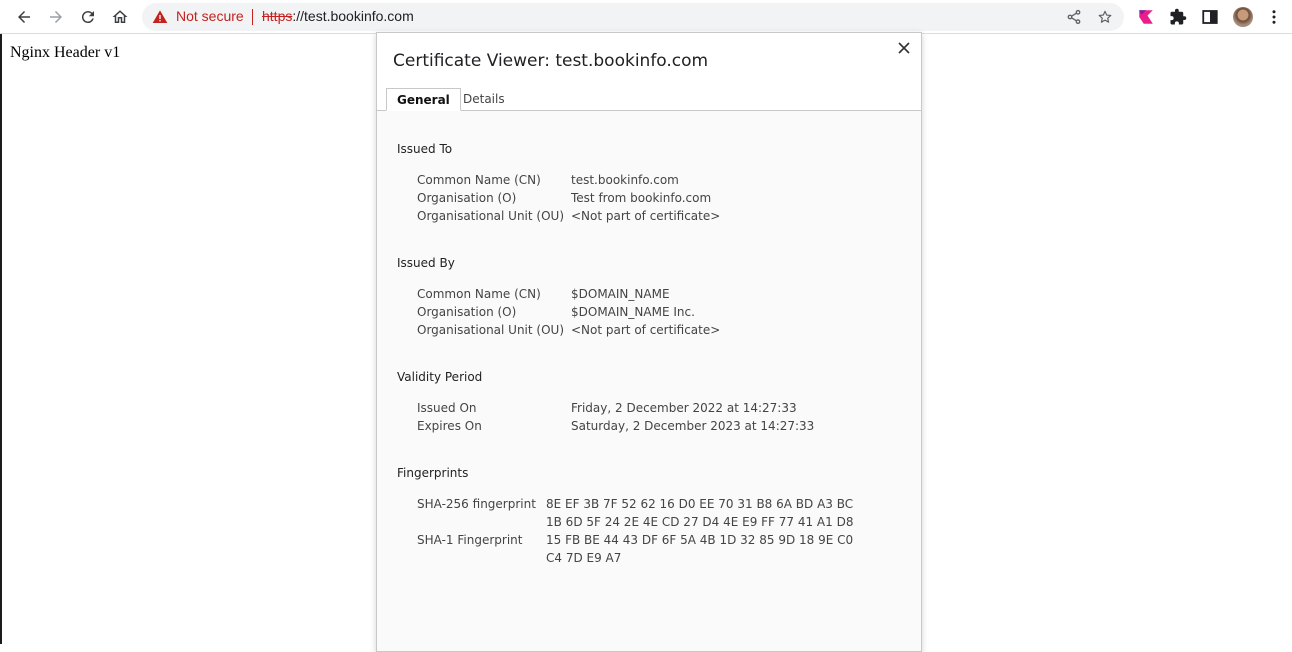  What do you see at coordinates (646, 330) in the screenshot?
I see `issued-by-ou-value: <Not part of certificate>` at bounding box center [646, 330].